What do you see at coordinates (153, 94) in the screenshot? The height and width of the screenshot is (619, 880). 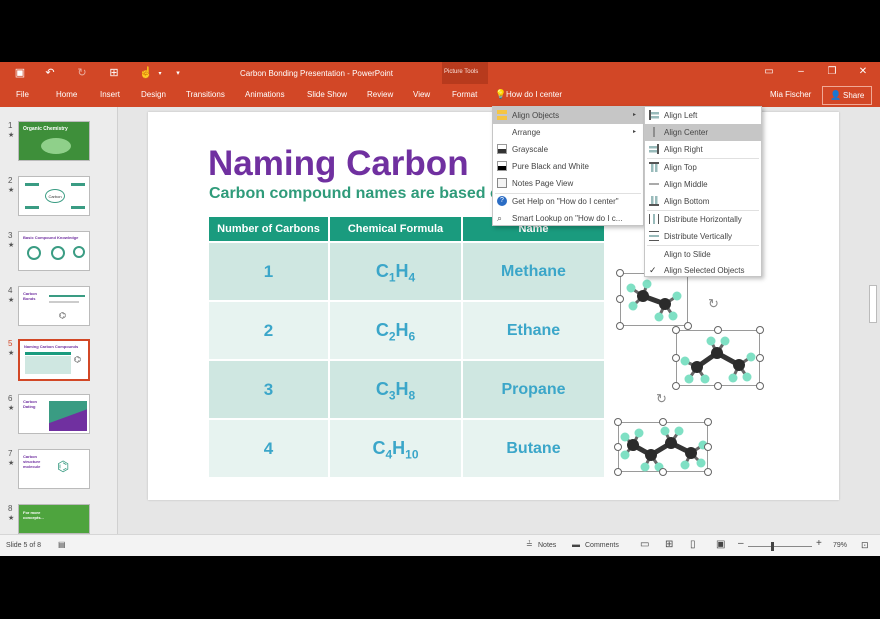 I see `tab-design: Design` at bounding box center [153, 94].